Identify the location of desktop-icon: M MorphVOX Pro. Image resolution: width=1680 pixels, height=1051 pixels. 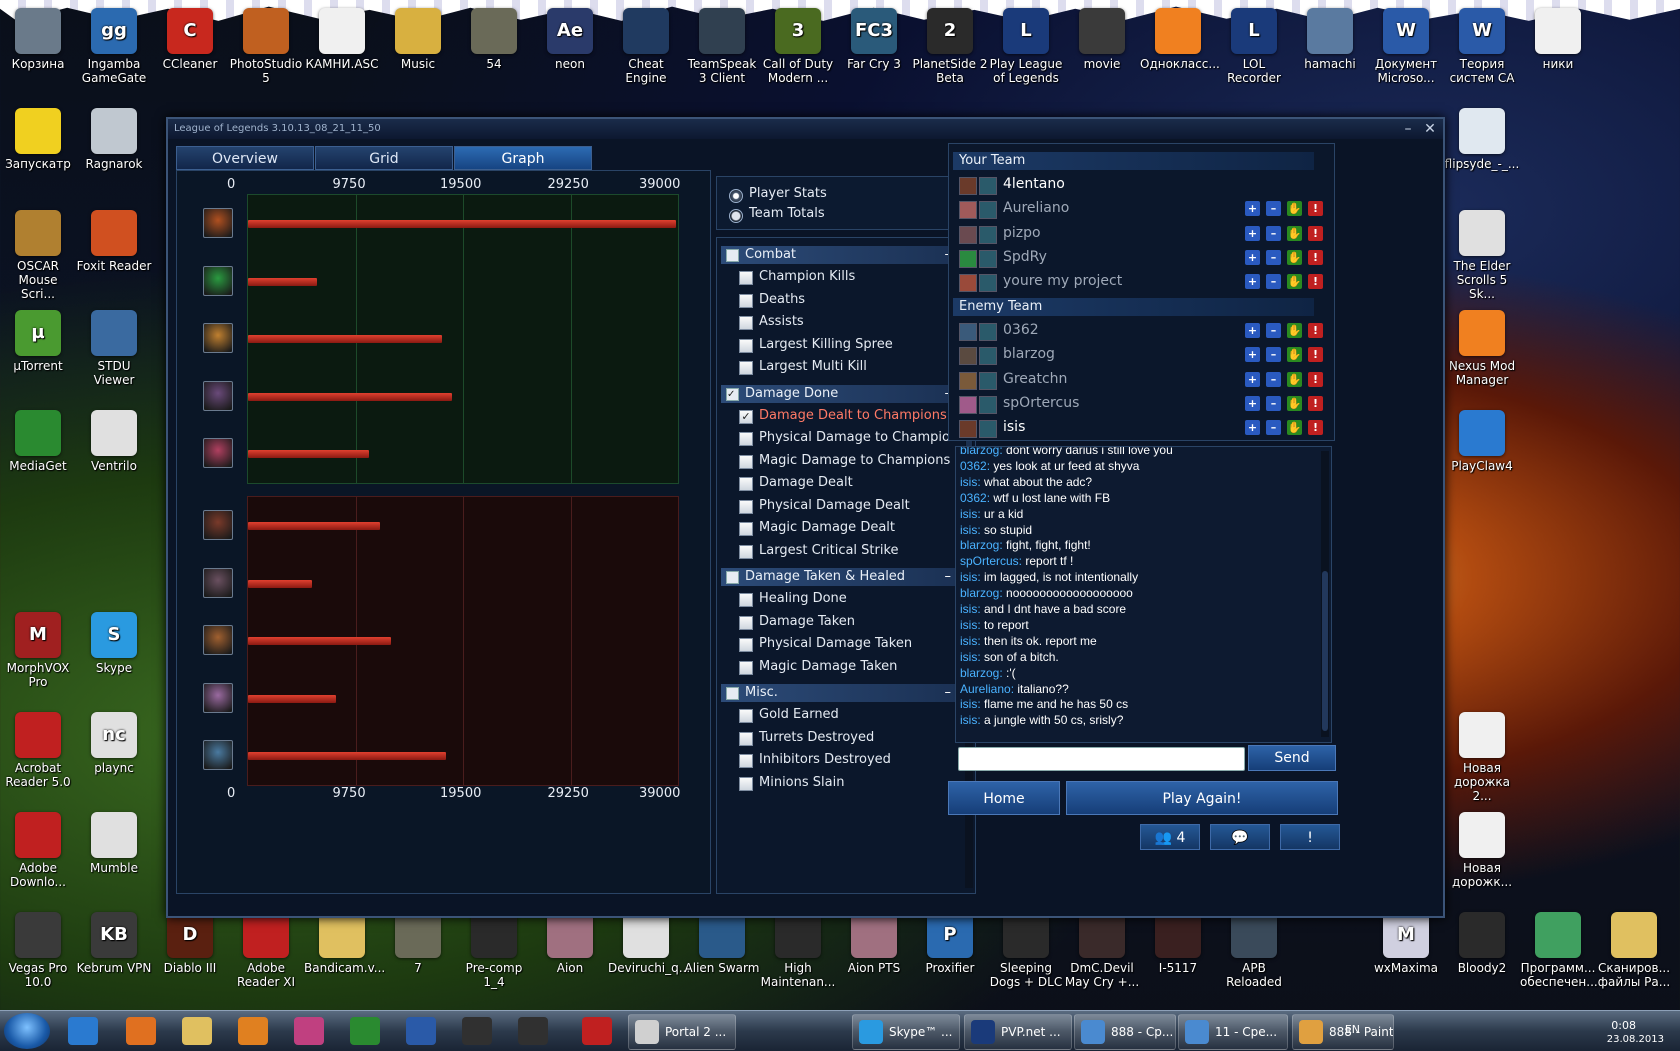
(38, 650).